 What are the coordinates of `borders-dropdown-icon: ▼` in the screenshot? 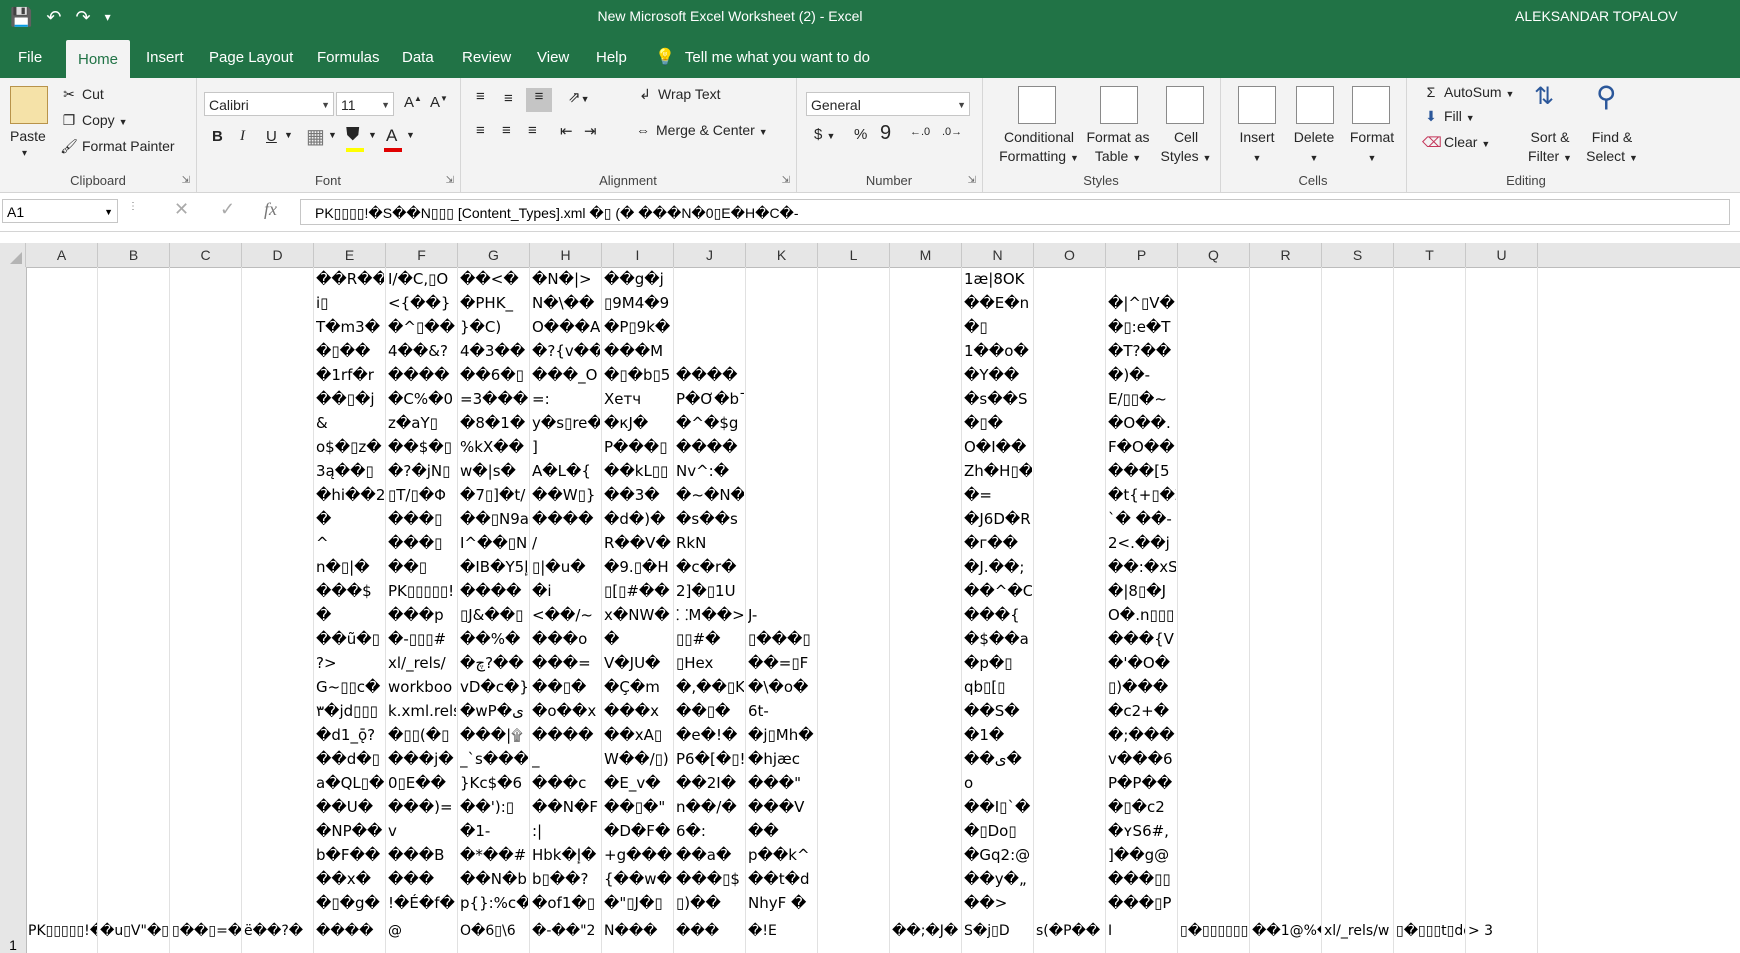 It's located at (332, 135).